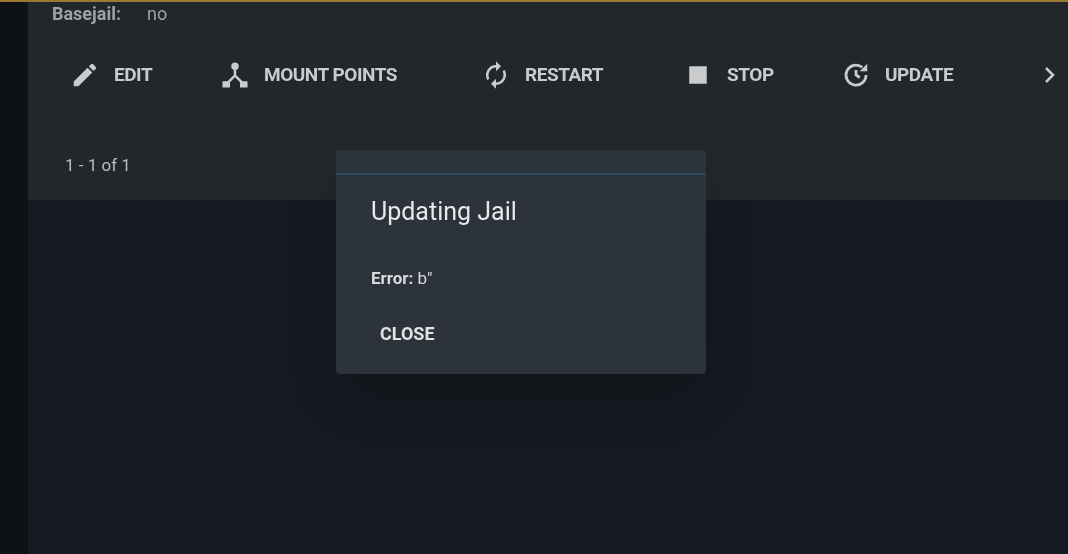 Image resolution: width=1068 pixels, height=554 pixels. Describe the element at coordinates (111, 75) in the screenshot. I see `toolbar-button: EDIT` at that location.